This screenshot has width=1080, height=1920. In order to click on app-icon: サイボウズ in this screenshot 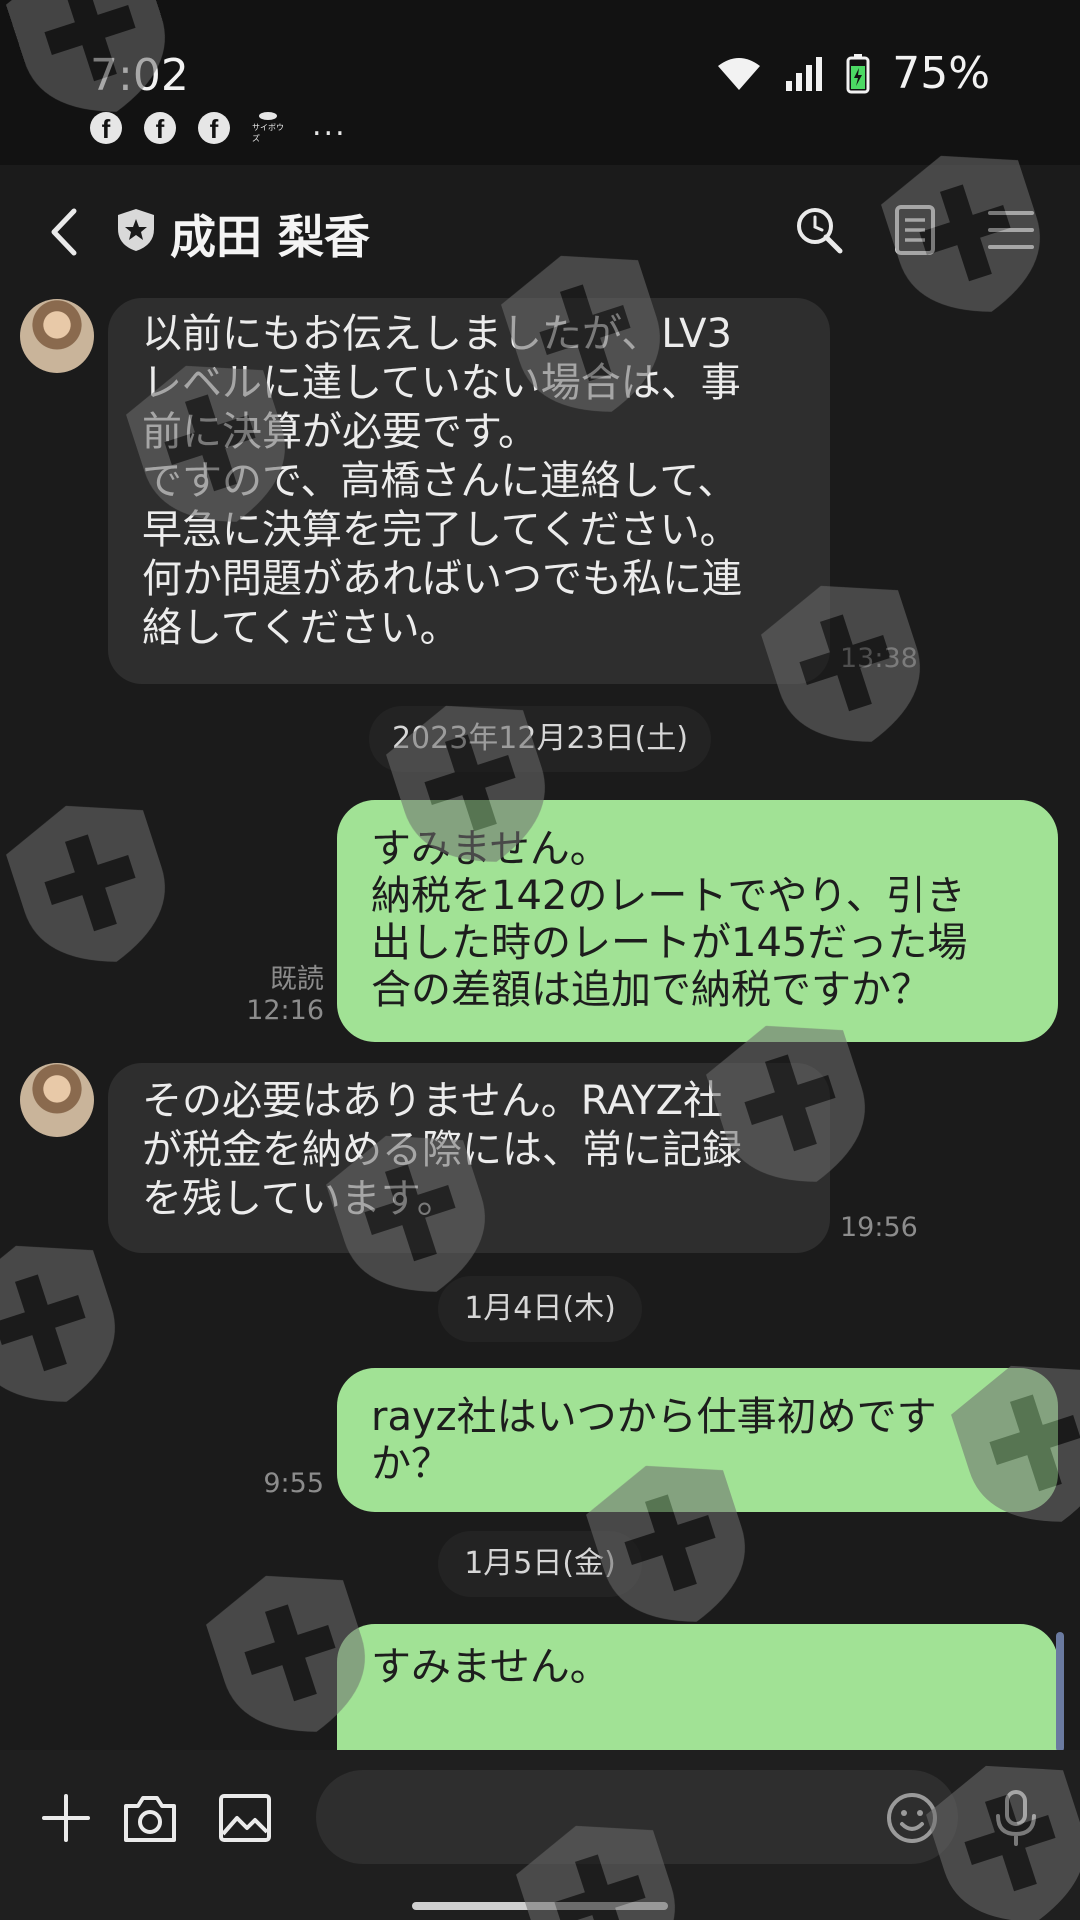, I will do `click(268, 128)`.